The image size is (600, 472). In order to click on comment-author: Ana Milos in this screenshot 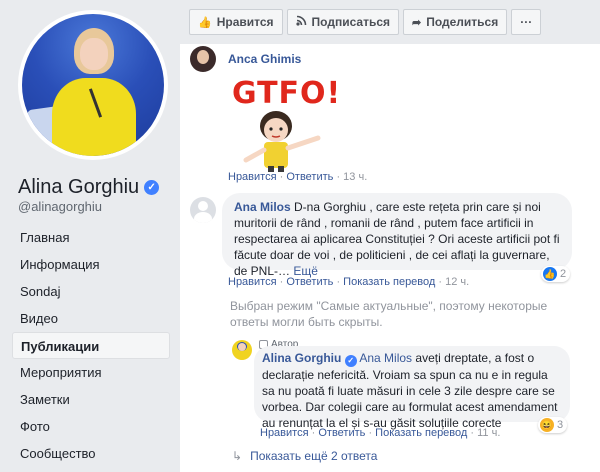, I will do `click(262, 207)`.